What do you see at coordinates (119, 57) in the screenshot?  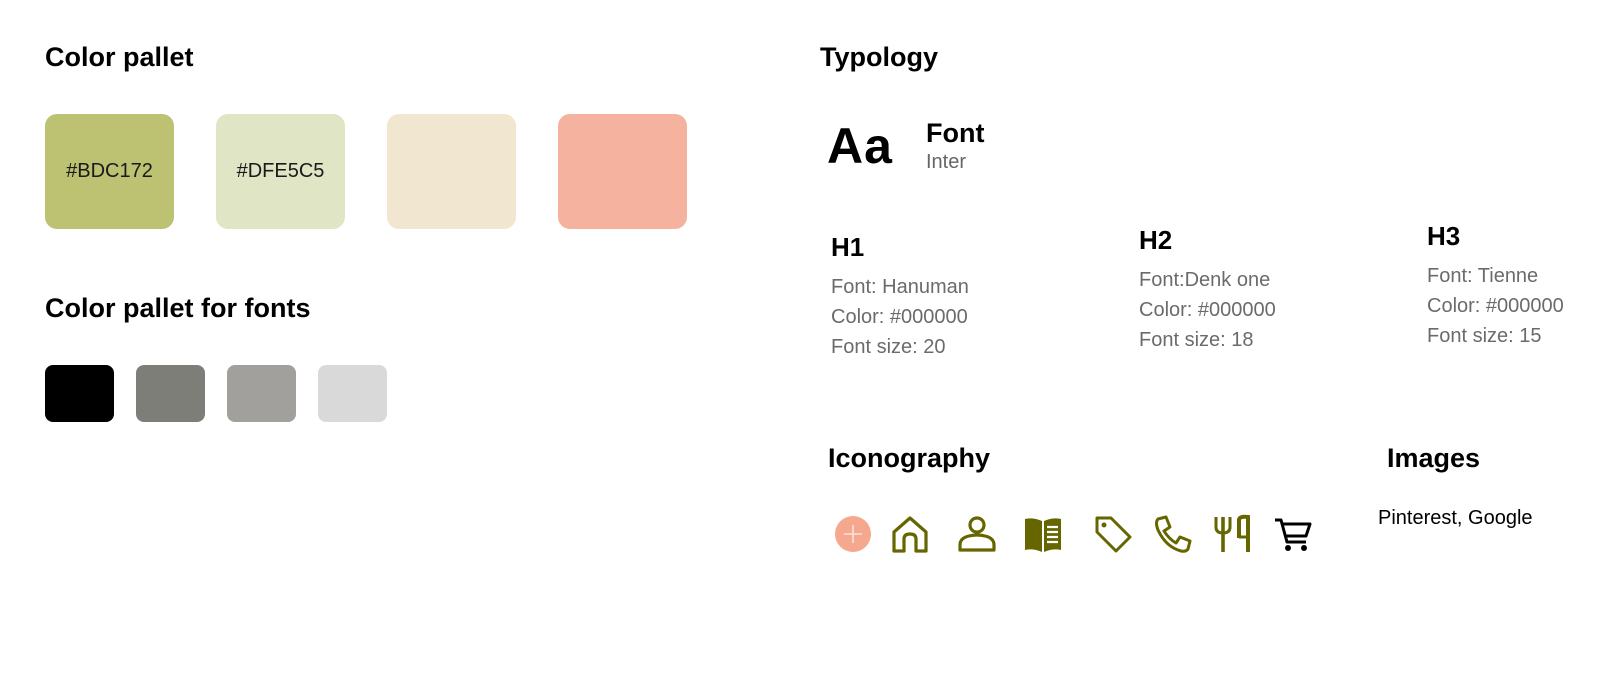 I see `color-pallet-title: Color pallet` at bounding box center [119, 57].